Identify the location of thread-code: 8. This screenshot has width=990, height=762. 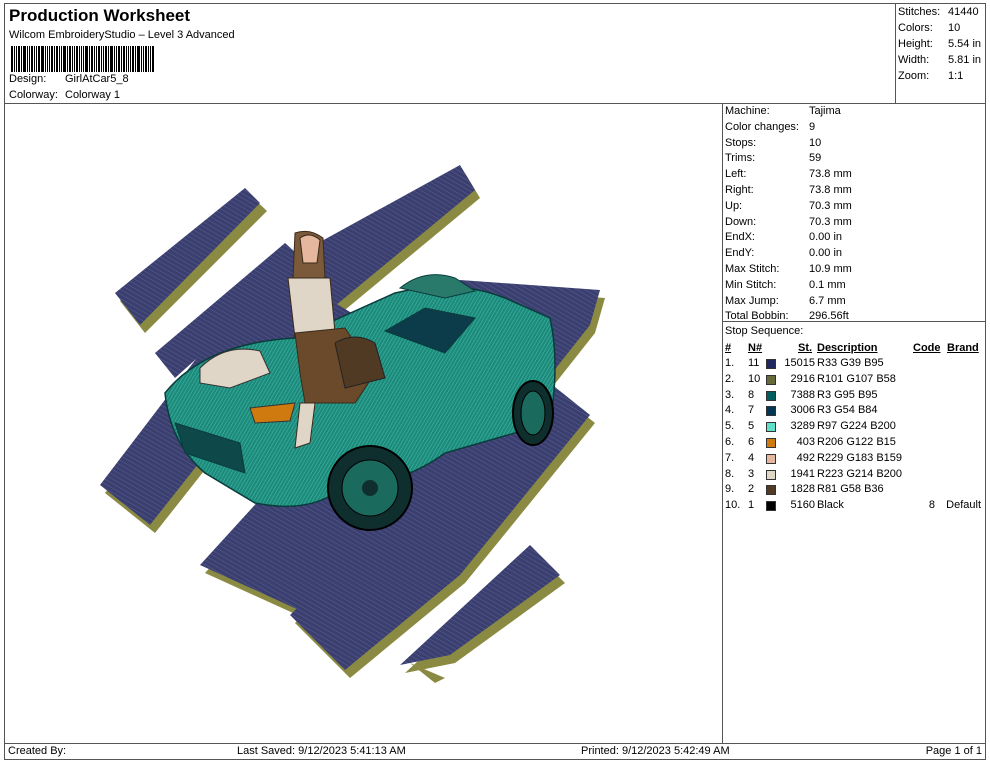
(931, 505).